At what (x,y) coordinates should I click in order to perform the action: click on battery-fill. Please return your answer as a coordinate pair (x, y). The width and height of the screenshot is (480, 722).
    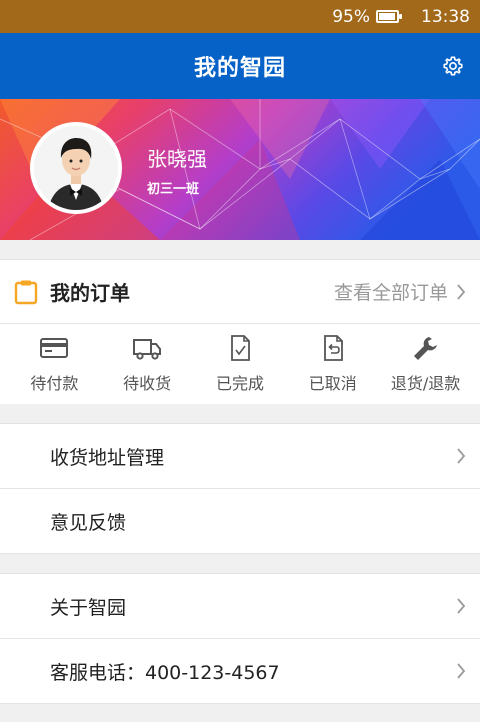
    Looking at the image, I should click on (387, 16).